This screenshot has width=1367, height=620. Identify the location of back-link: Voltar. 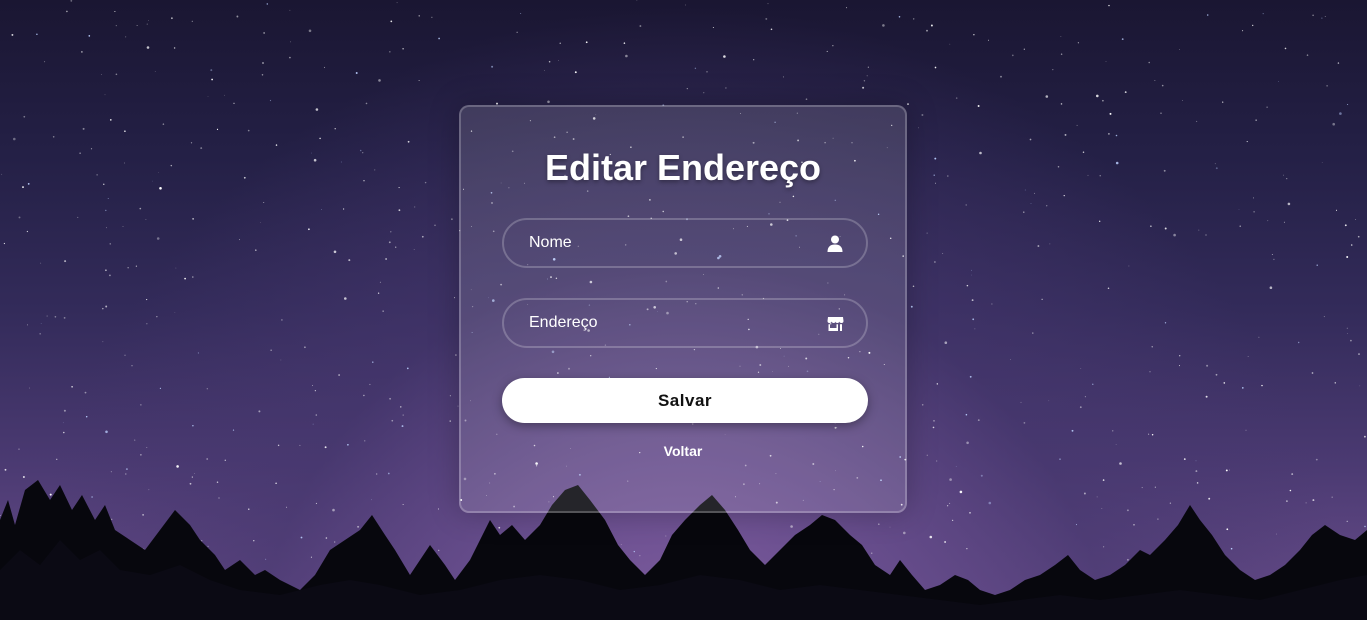
(683, 451).